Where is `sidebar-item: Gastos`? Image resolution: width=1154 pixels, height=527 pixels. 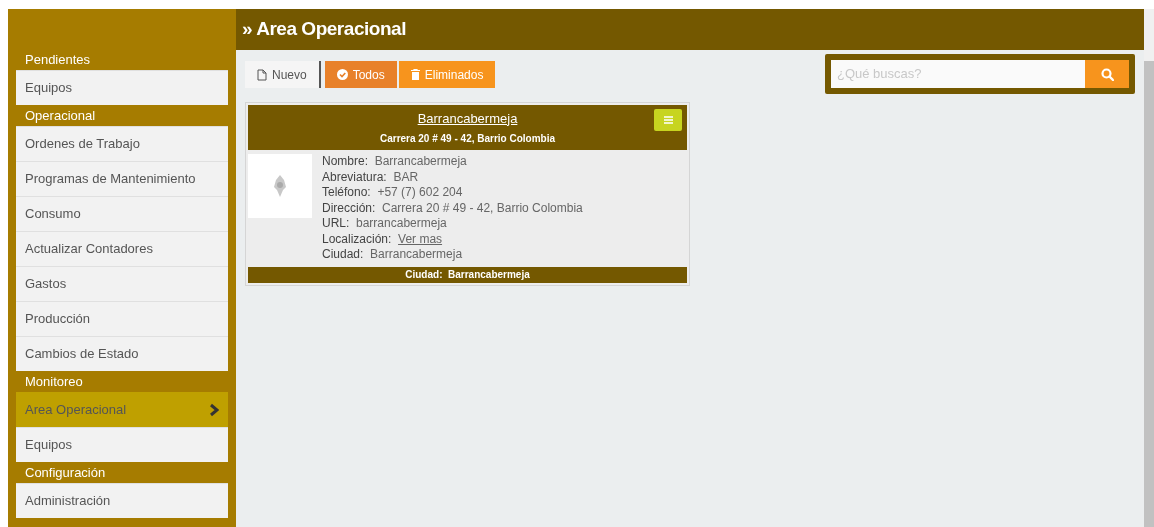
sidebar-item: Gastos is located at coordinates (122, 283).